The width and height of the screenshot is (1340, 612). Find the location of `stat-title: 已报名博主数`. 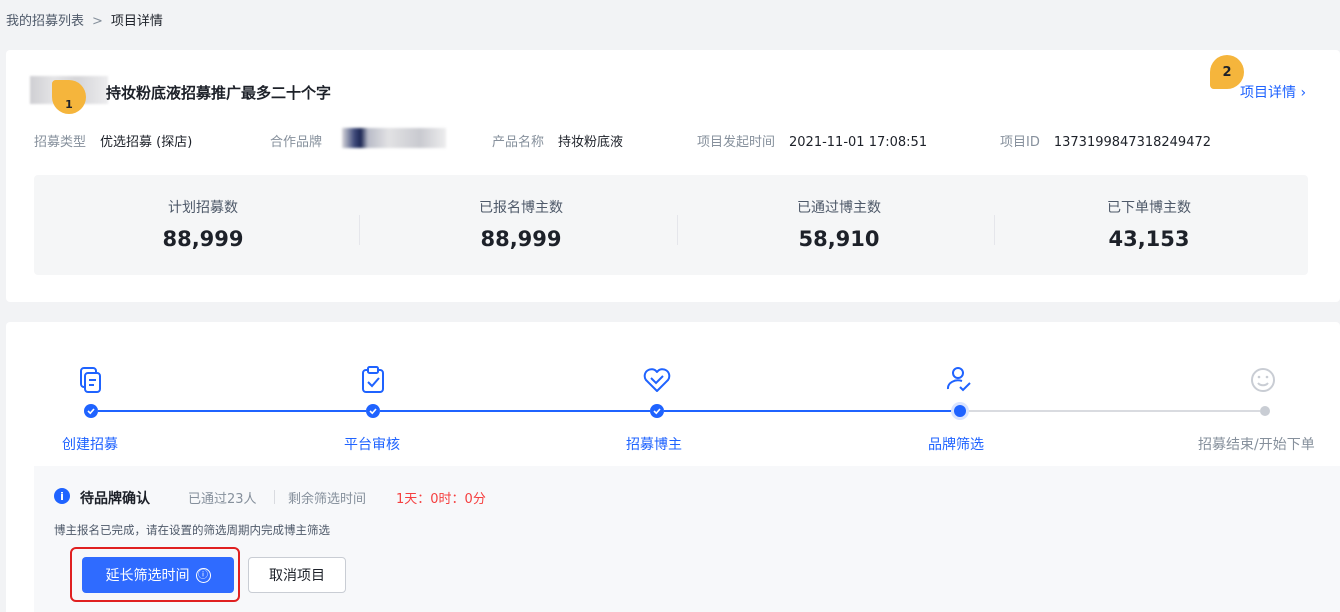

stat-title: 已报名博主数 is located at coordinates (521, 208).